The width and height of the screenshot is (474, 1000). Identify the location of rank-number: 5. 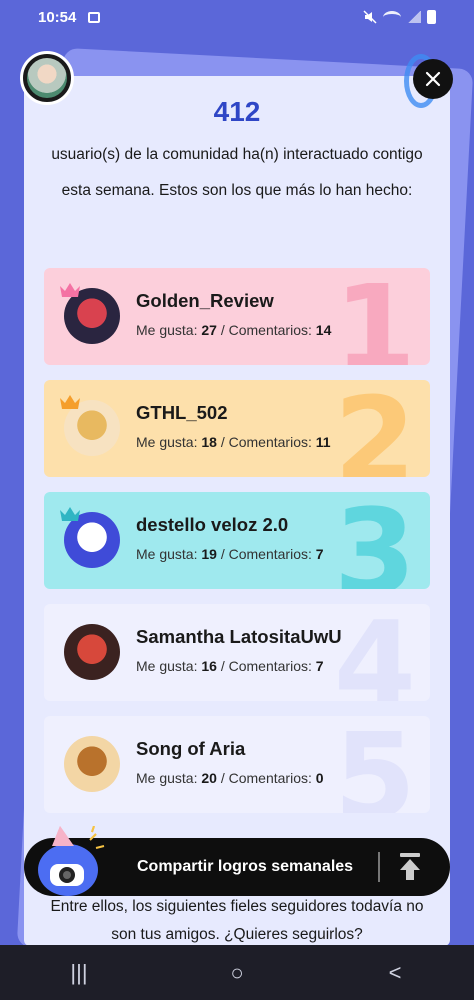
(374, 764).